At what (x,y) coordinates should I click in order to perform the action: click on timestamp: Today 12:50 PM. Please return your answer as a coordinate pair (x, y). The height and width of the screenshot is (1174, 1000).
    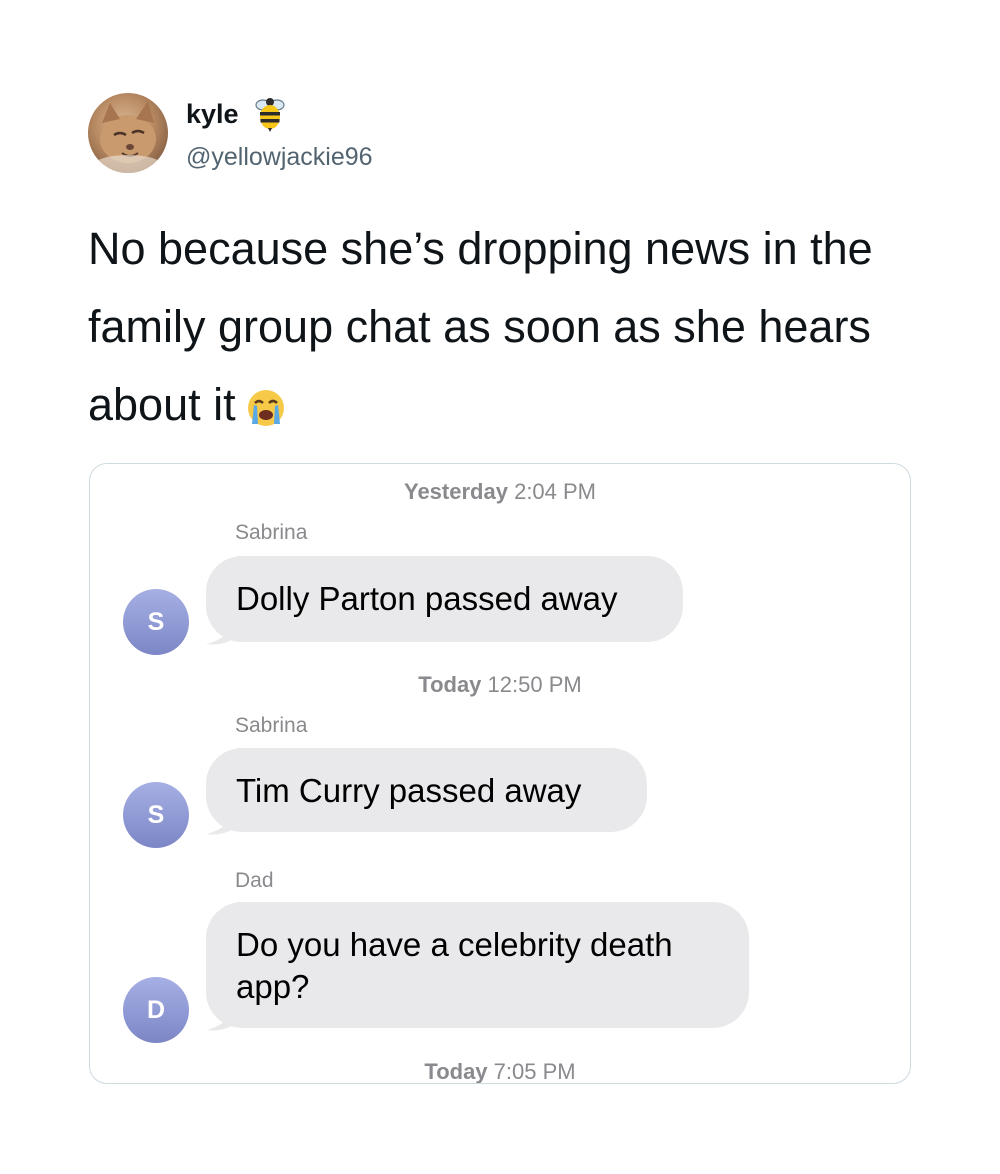
    Looking at the image, I should click on (500, 685).